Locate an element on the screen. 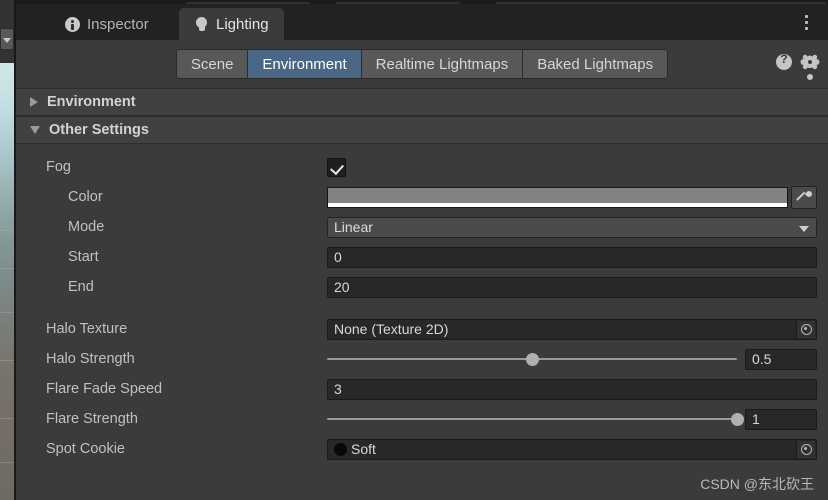  tab-lighting: Lighting is located at coordinates (231, 24).